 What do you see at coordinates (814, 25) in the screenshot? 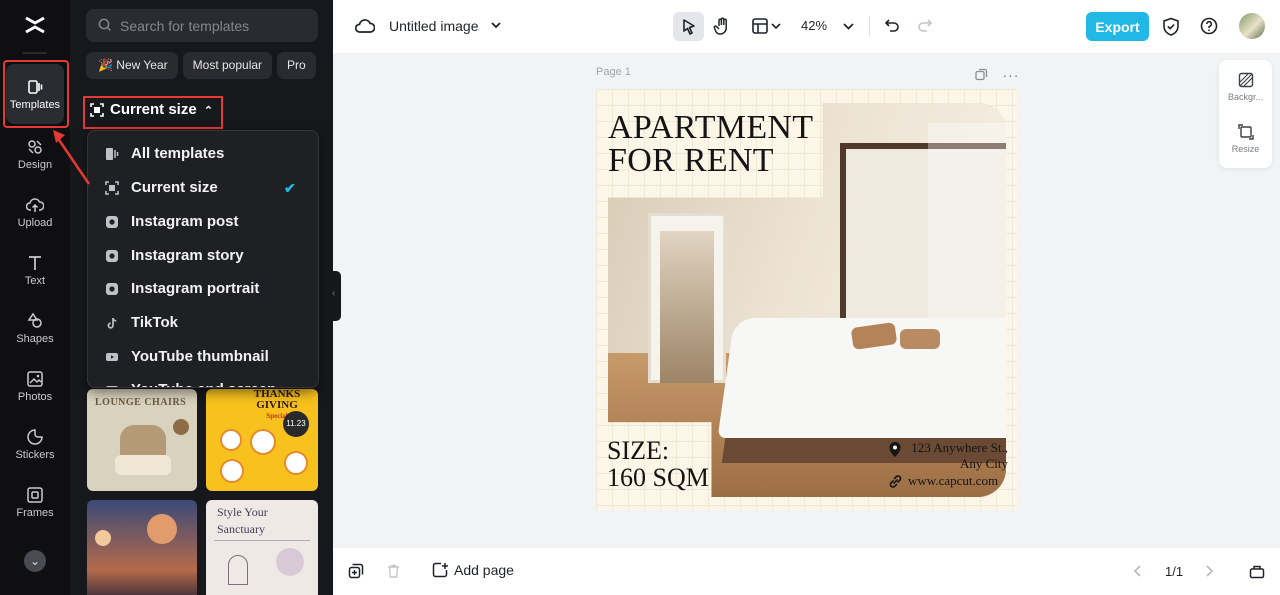
I see `zoom-level: 42%` at bounding box center [814, 25].